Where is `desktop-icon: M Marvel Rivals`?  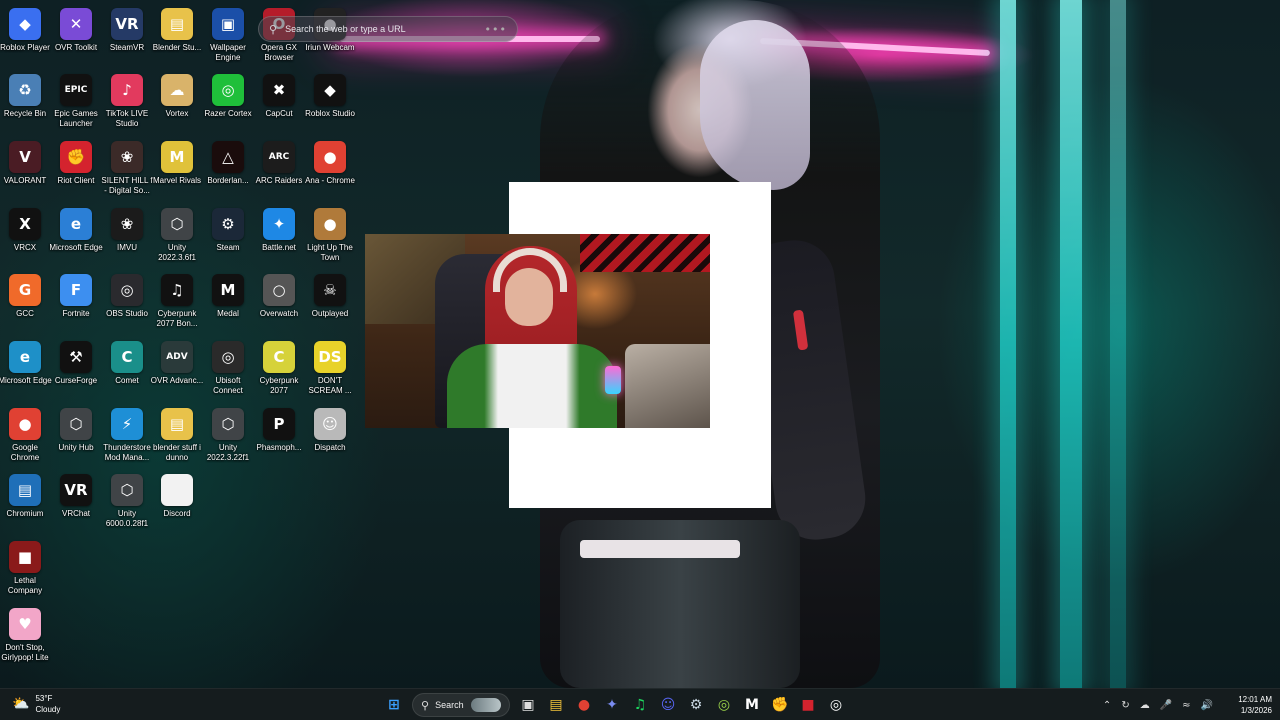
desktop-icon: M Marvel Rivals is located at coordinates (177, 170).